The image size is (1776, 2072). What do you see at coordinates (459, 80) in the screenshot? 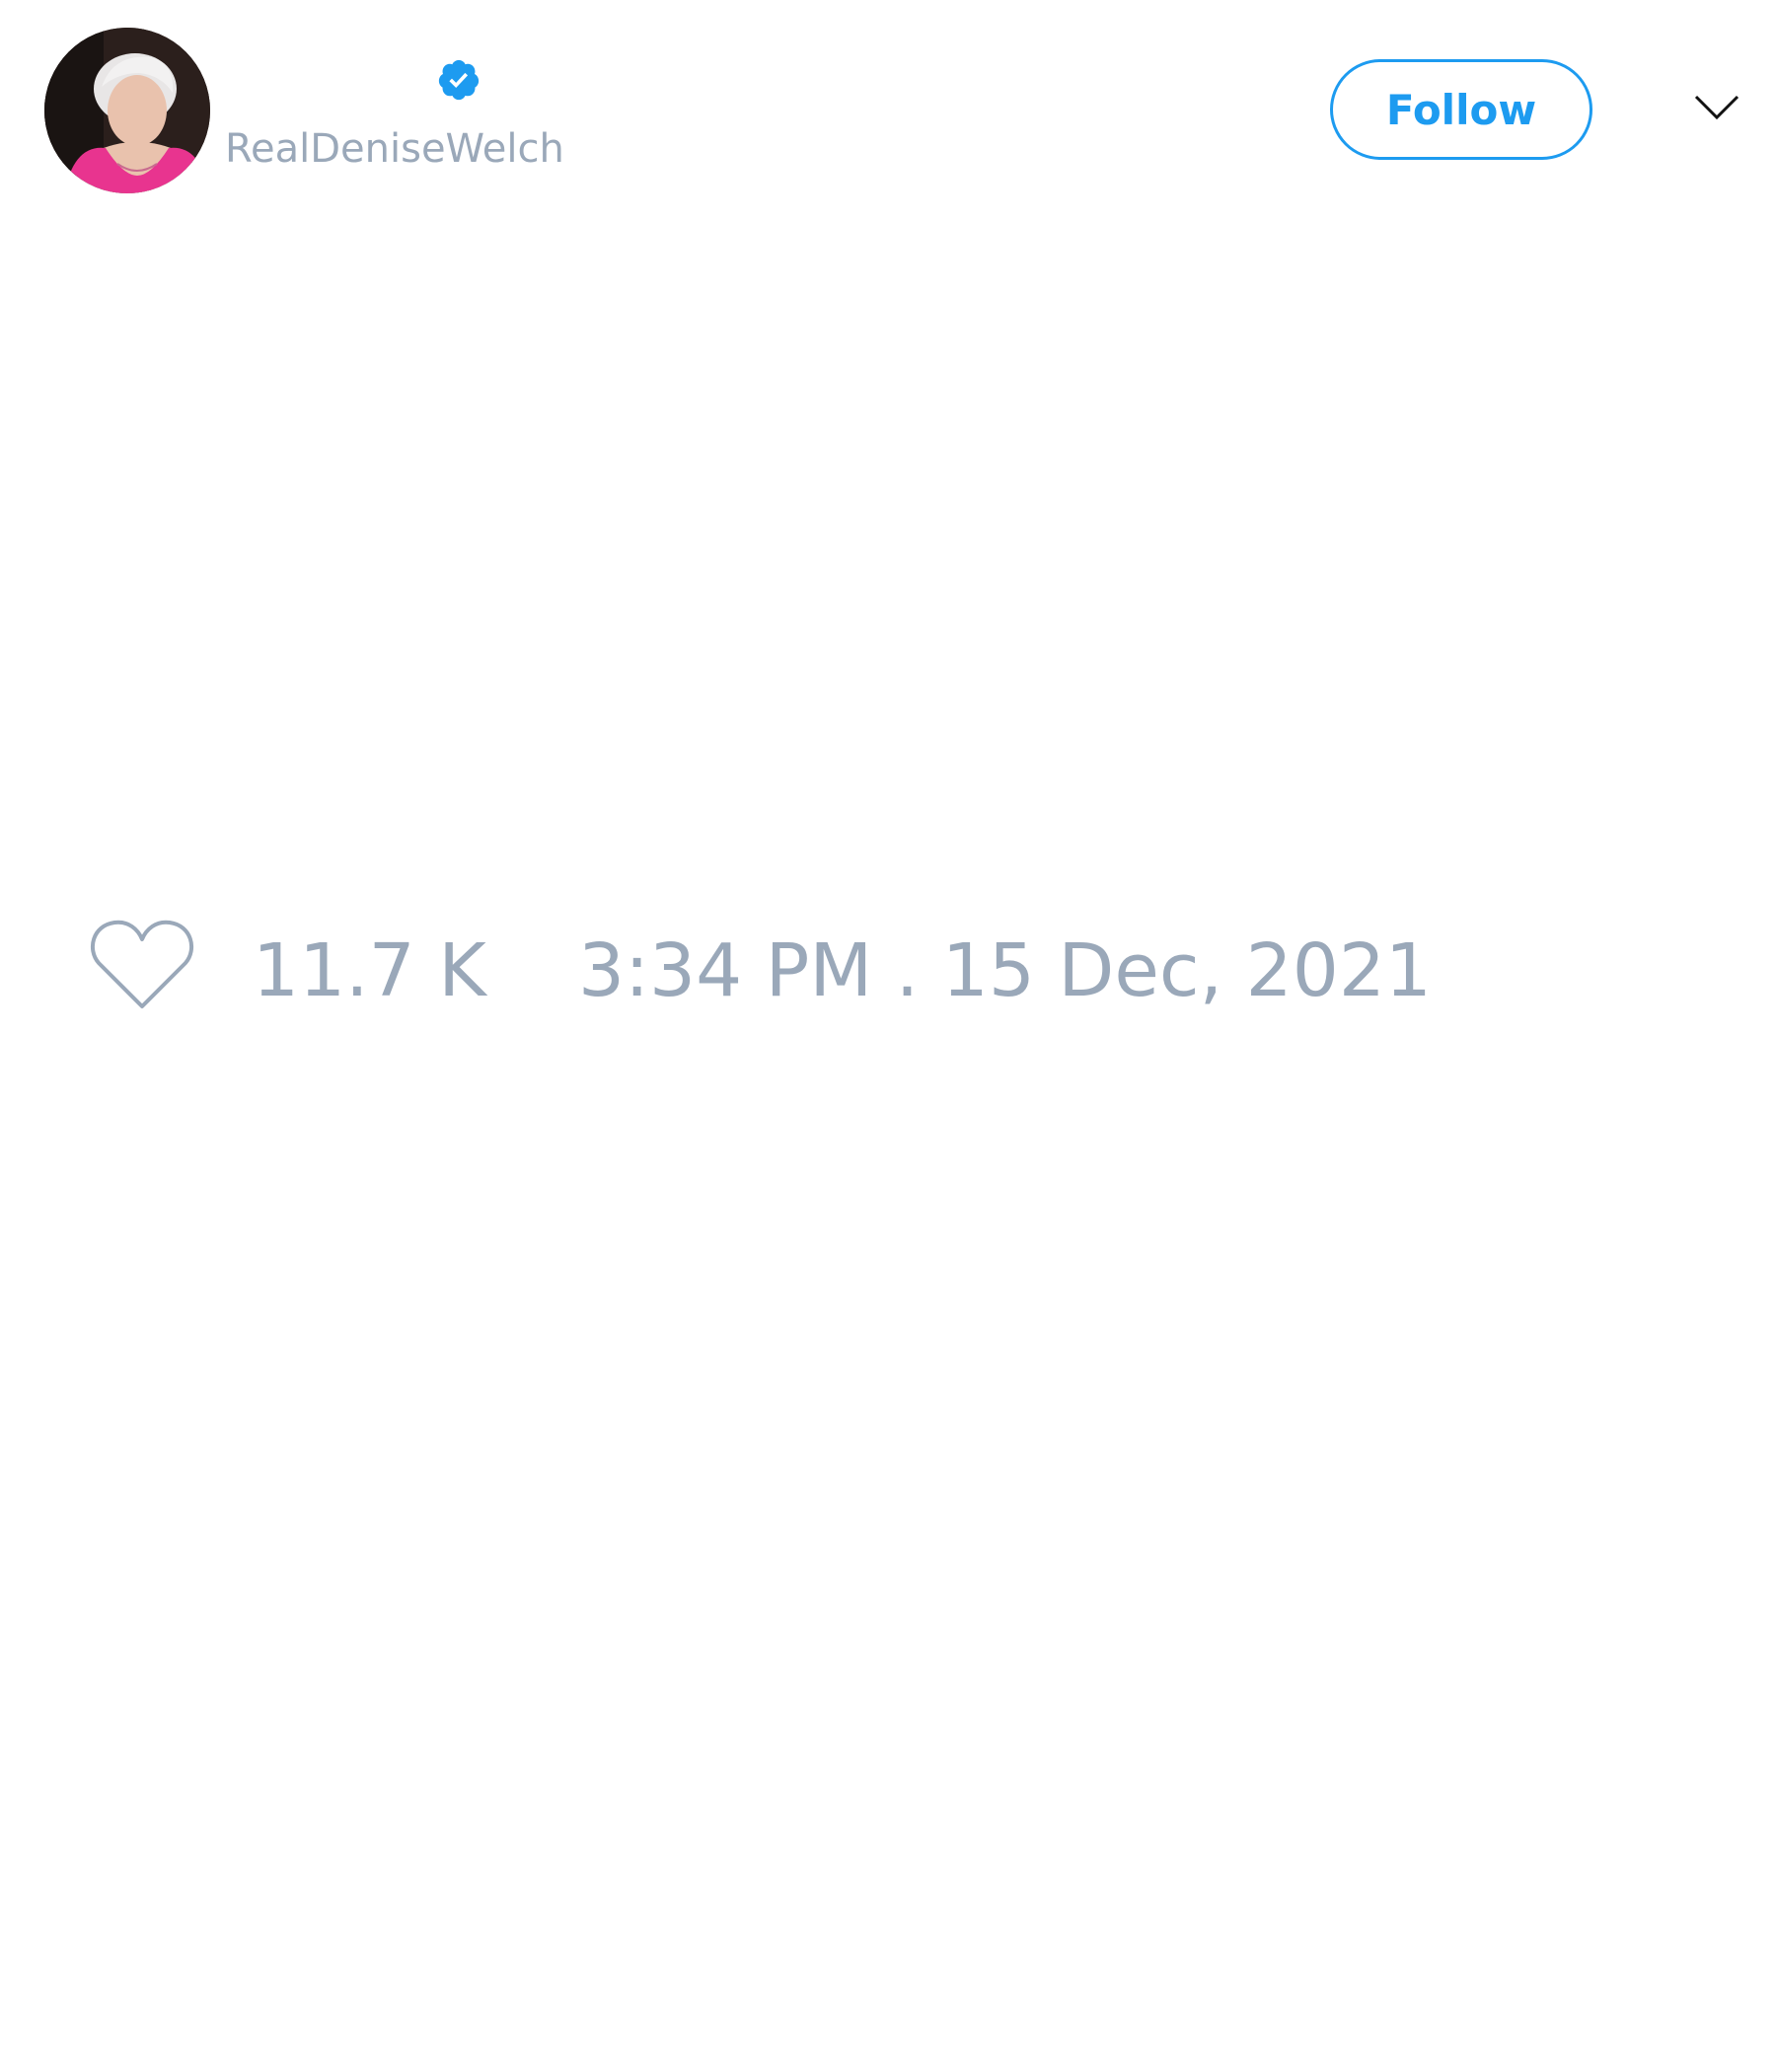
I see `verified-badge-icon` at bounding box center [459, 80].